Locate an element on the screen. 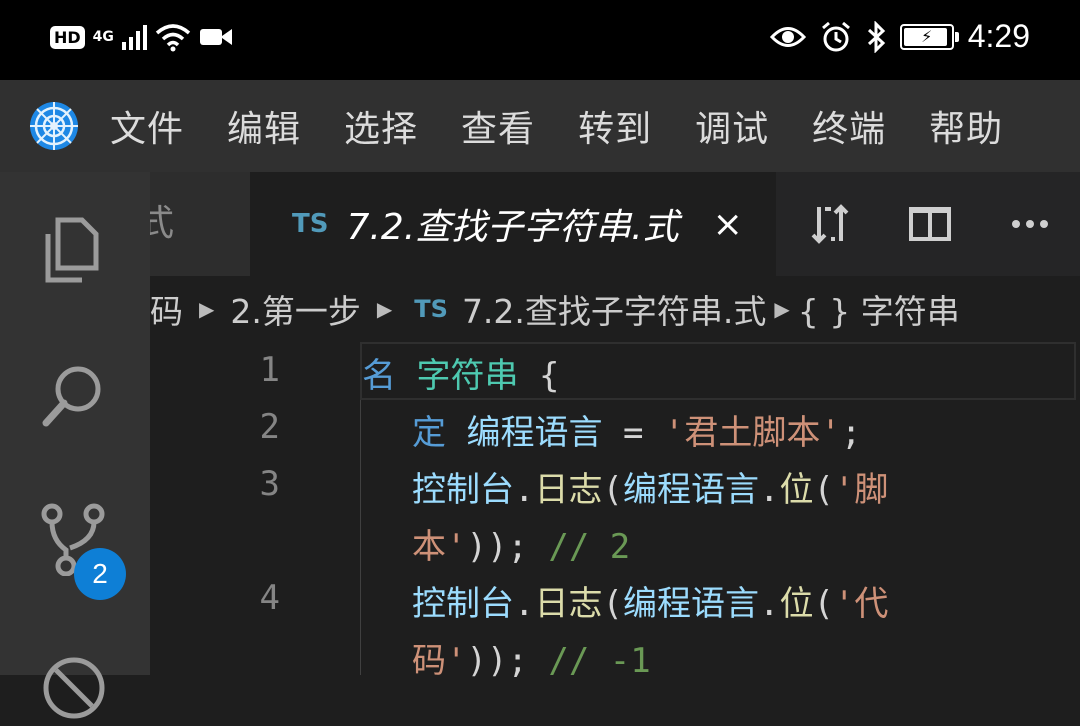 The image size is (1080, 726). breadcrumb-item-symbol: { } 字符串 is located at coordinates (879, 309).